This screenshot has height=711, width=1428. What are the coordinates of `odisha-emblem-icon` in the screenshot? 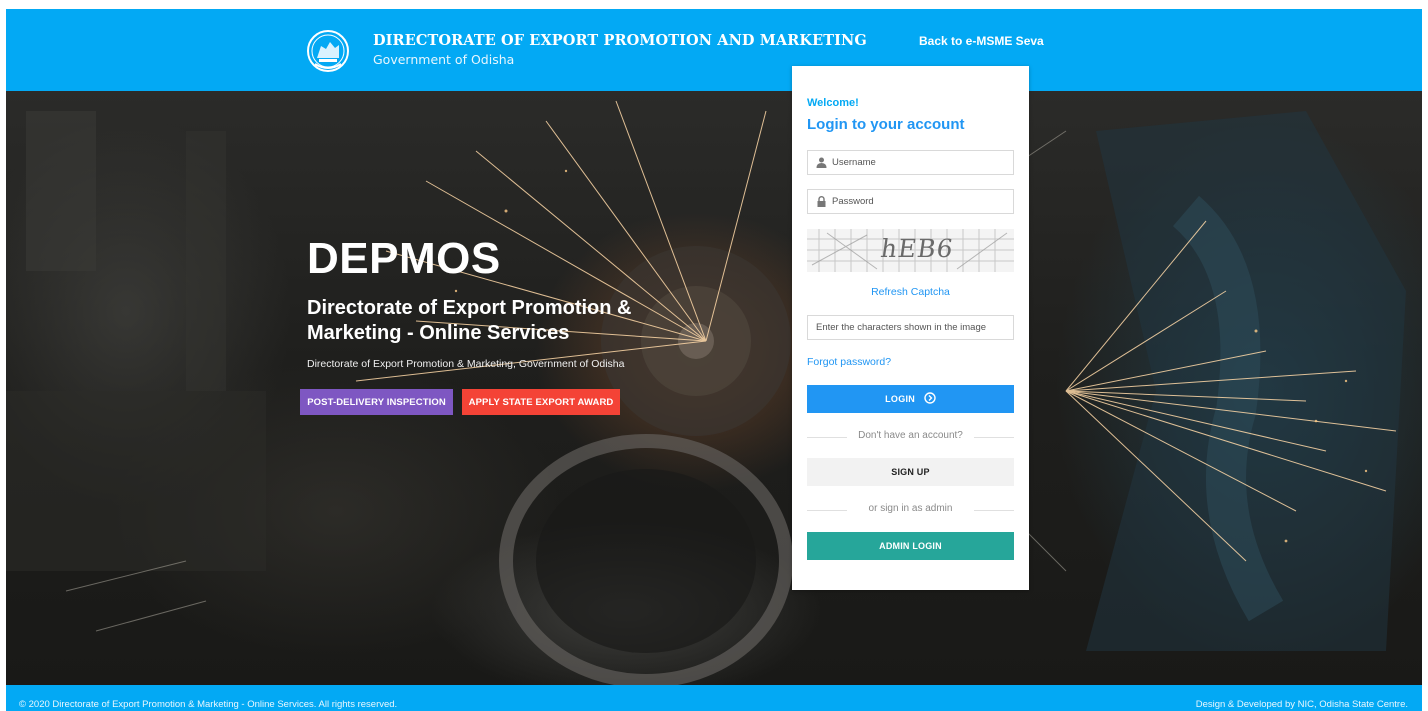 It's located at (328, 51).